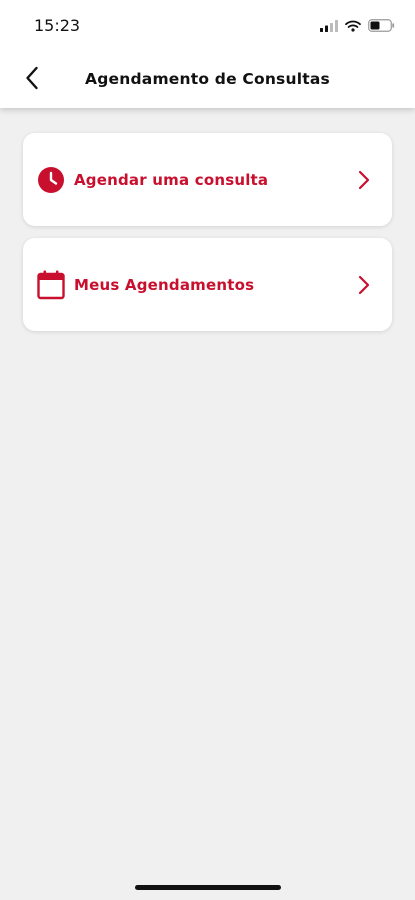  Describe the element at coordinates (171, 179) in the screenshot. I see `card-label: Agendar uma consulta` at that location.